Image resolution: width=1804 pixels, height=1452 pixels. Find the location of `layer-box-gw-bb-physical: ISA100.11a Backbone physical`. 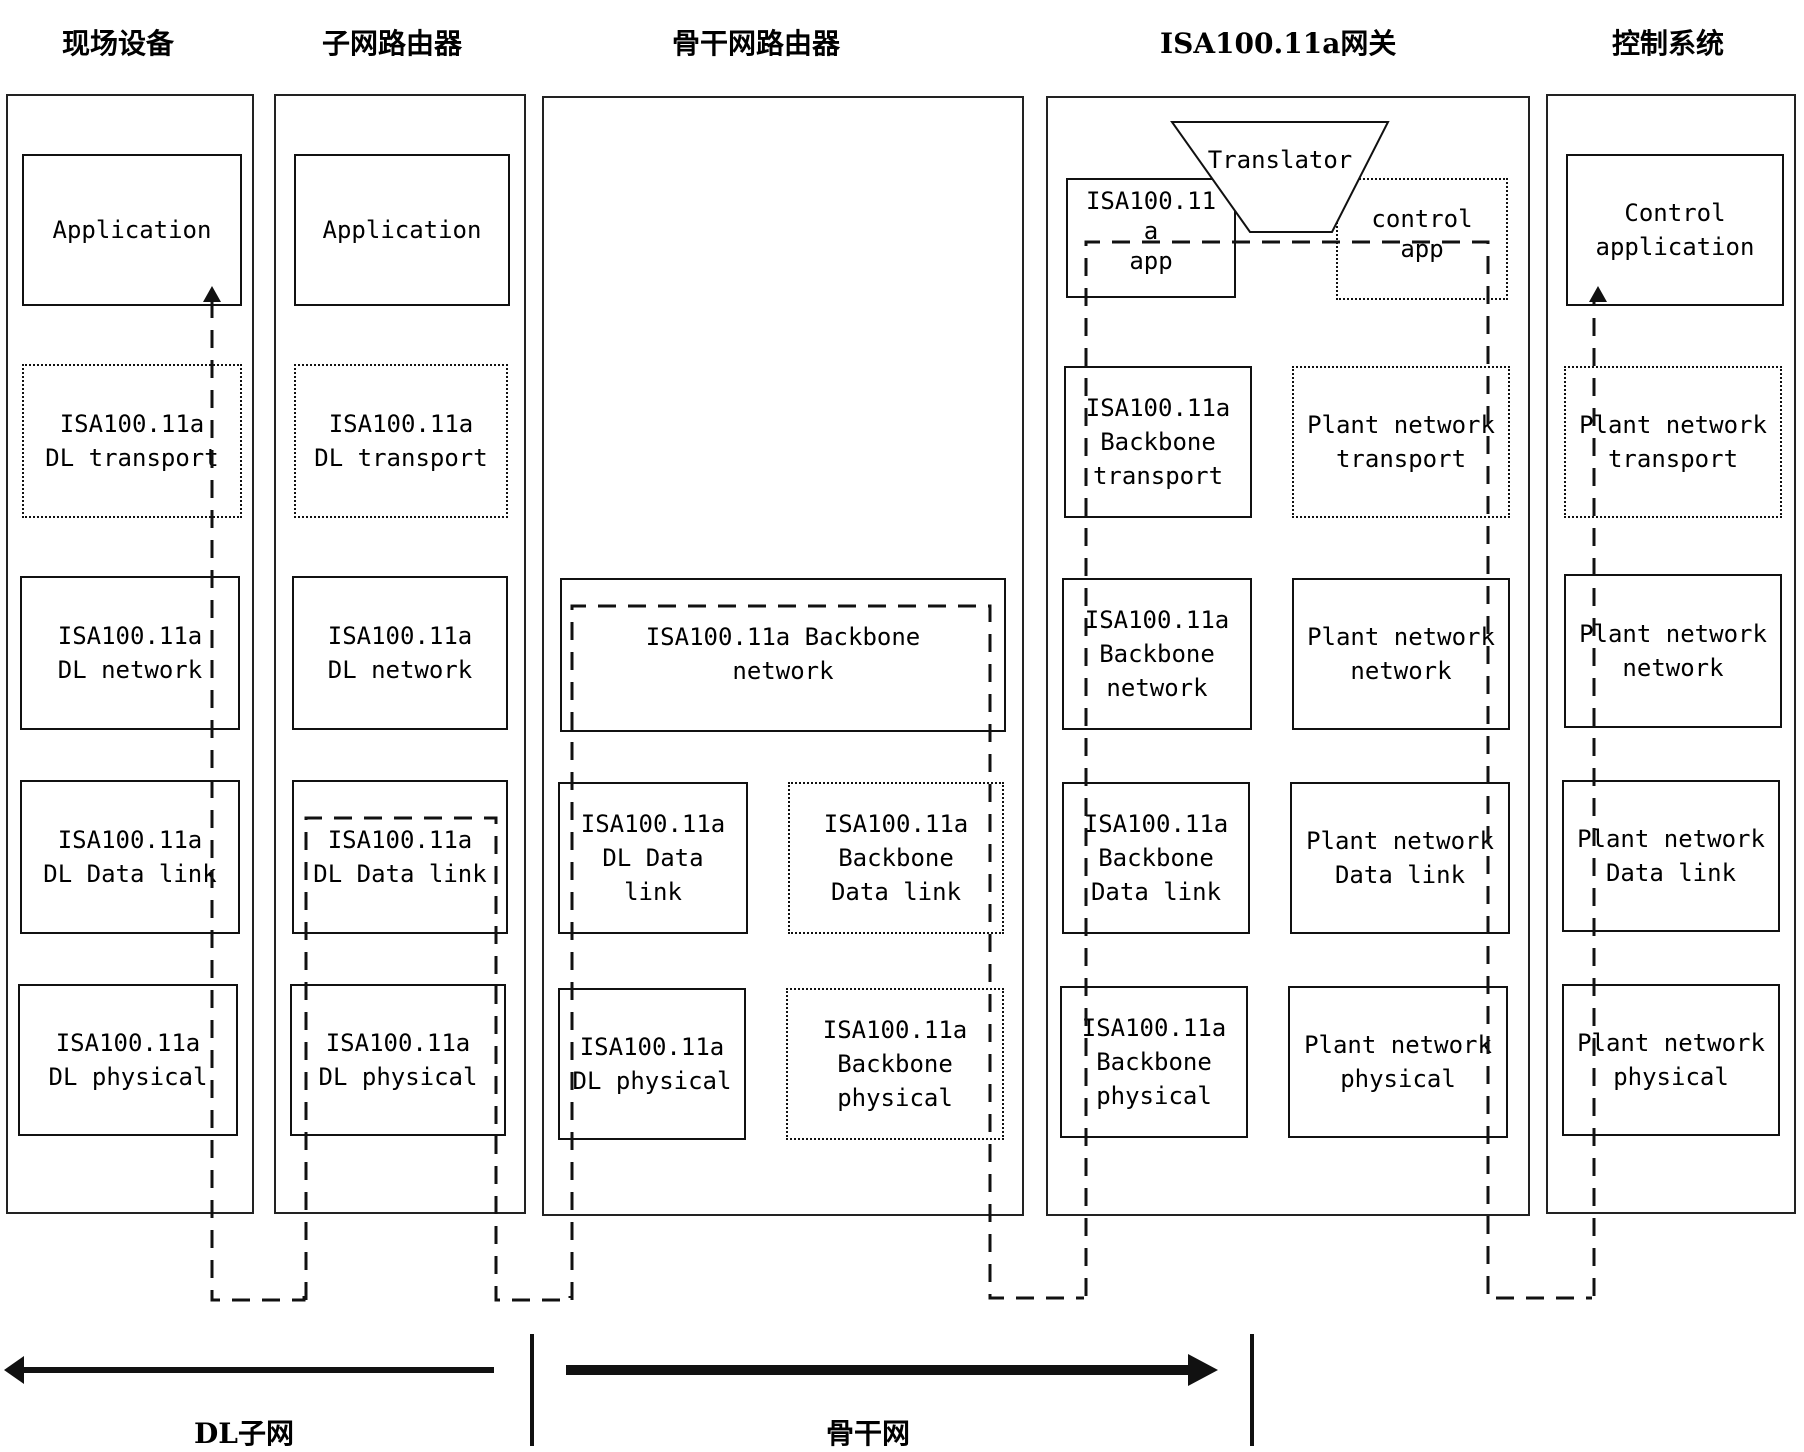

layer-box-gw-bb-physical: ISA100.11a Backbone physical is located at coordinates (1154, 1062).